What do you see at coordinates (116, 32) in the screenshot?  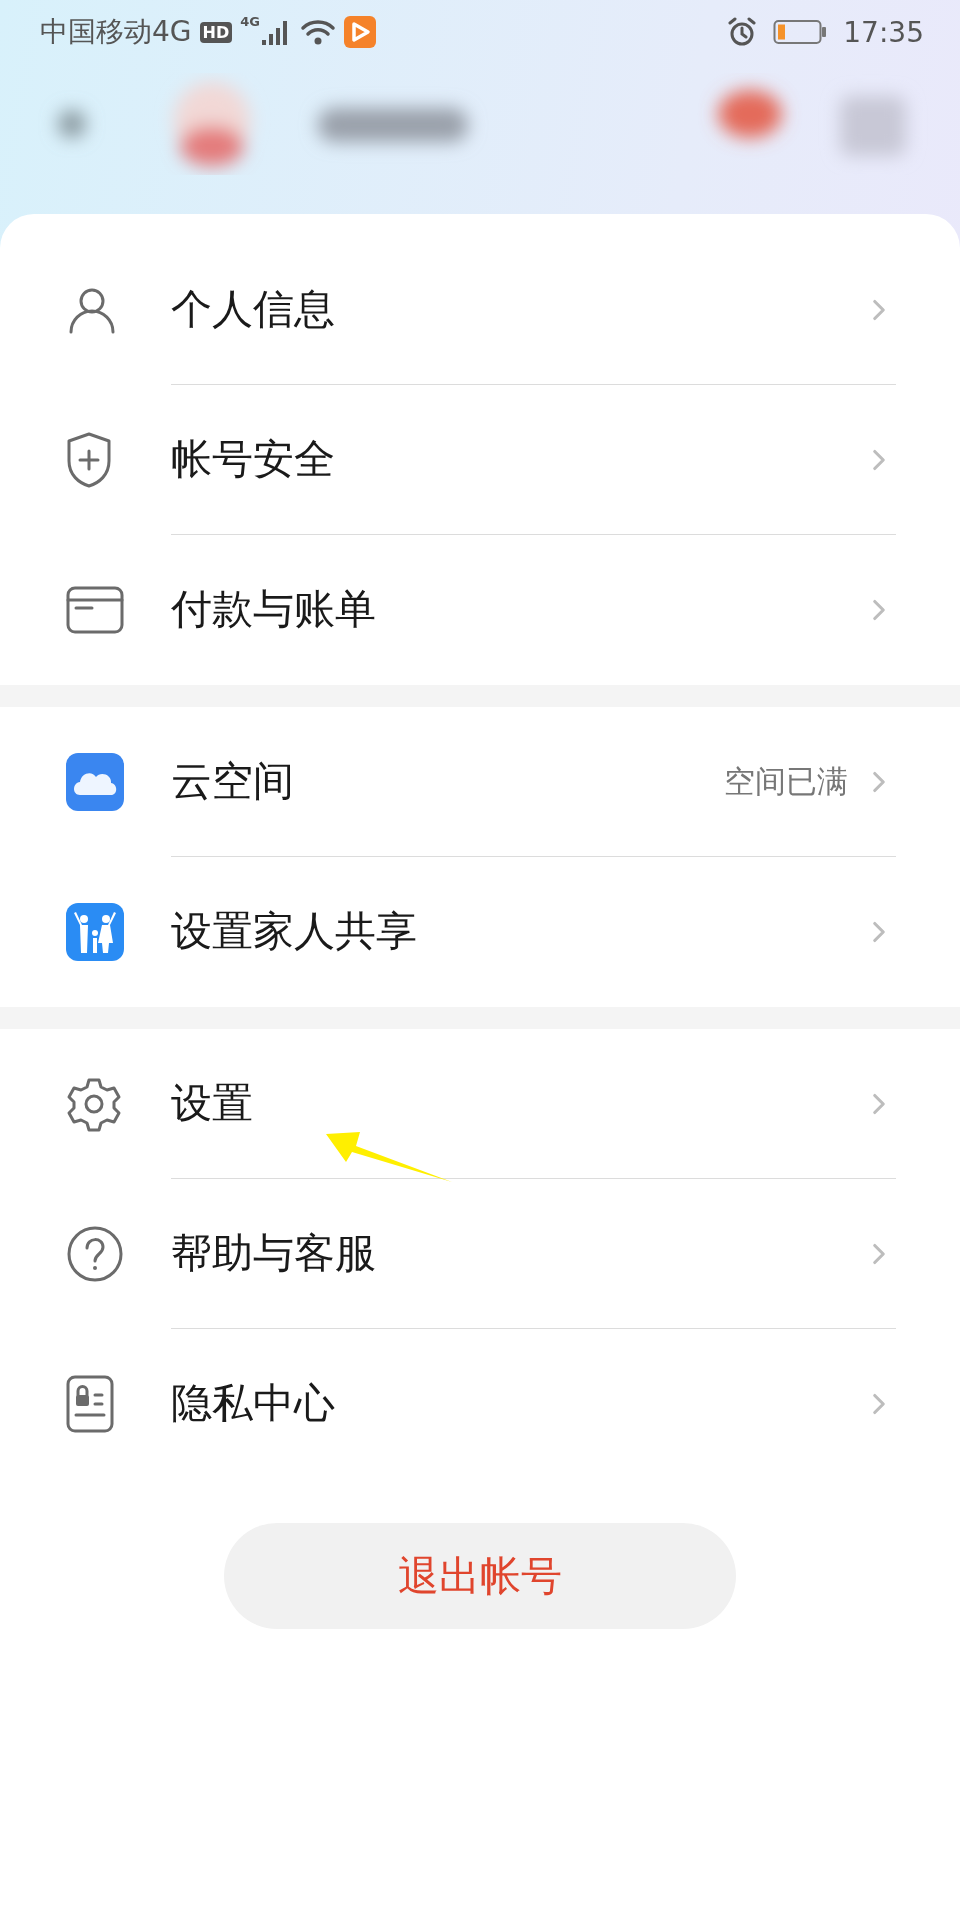 I see `carrier-name: 中国移动4G` at bounding box center [116, 32].